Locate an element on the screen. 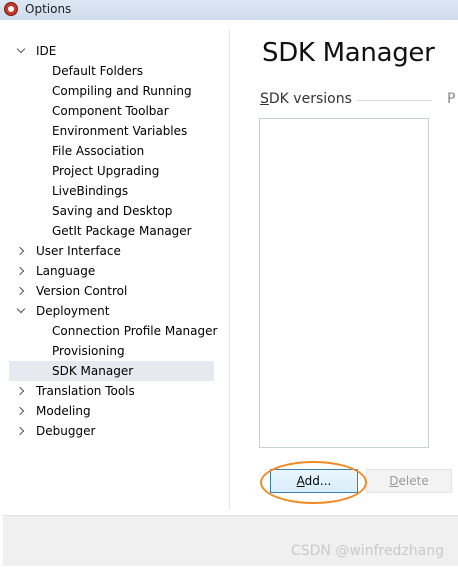 The height and width of the screenshot is (572, 458). tree-item-label: Debugger is located at coordinates (66, 431).